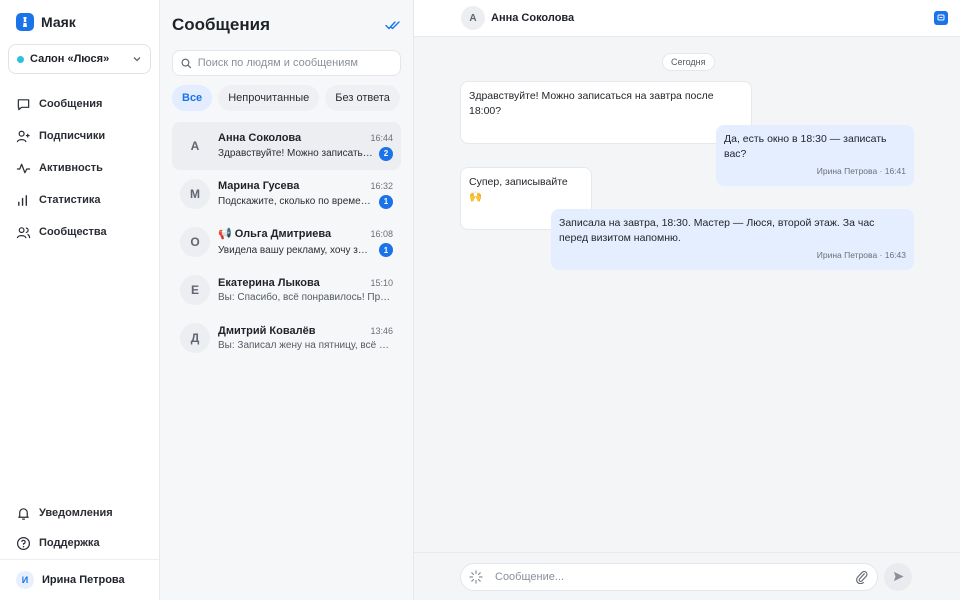 The image size is (960, 600). I want to click on date-separator: Сегодня, so click(688, 62).